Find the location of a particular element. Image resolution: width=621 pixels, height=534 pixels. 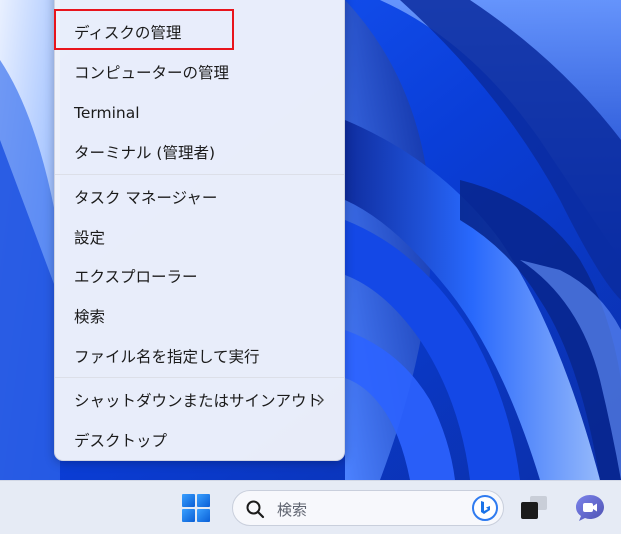

menu-item-run: ファイル名を指定して実行 is located at coordinates (199, 356).